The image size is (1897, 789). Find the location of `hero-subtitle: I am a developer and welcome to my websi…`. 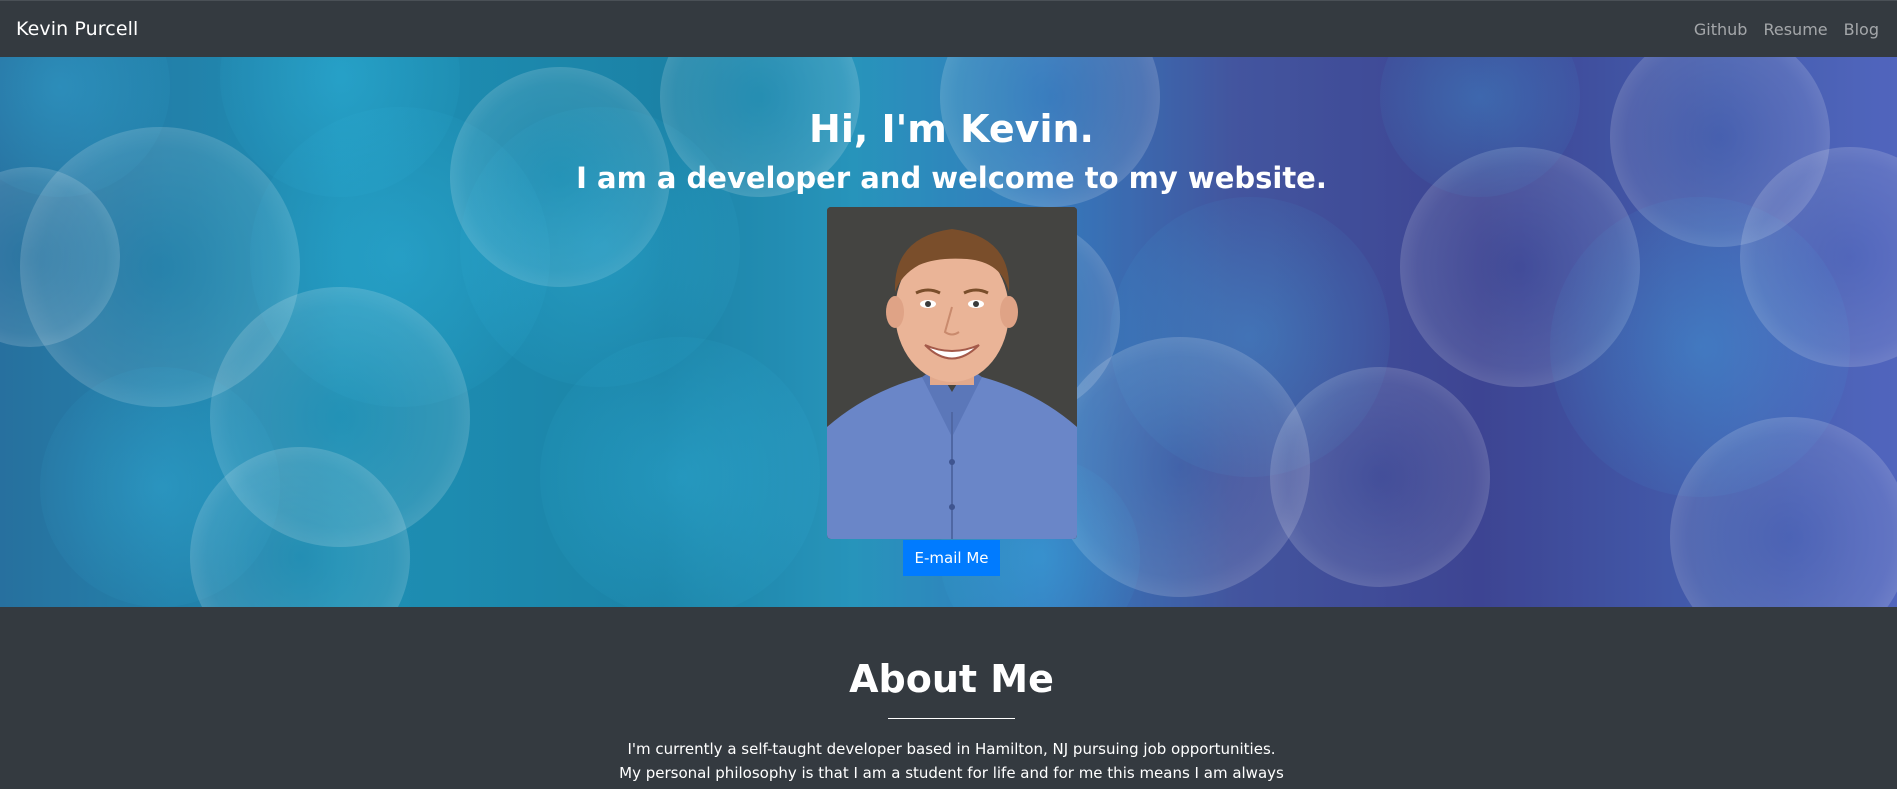

hero-subtitle: I am a developer and welcome to my websi… is located at coordinates (951, 178).